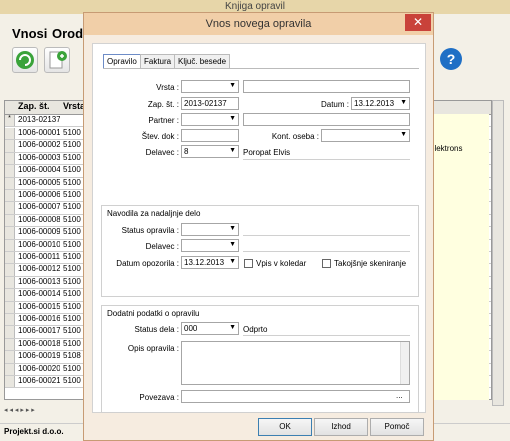 The width and height of the screenshot is (510, 441). Describe the element at coordinates (39, 281) in the screenshot. I see `cell-zap: 1006-00013` at that location.